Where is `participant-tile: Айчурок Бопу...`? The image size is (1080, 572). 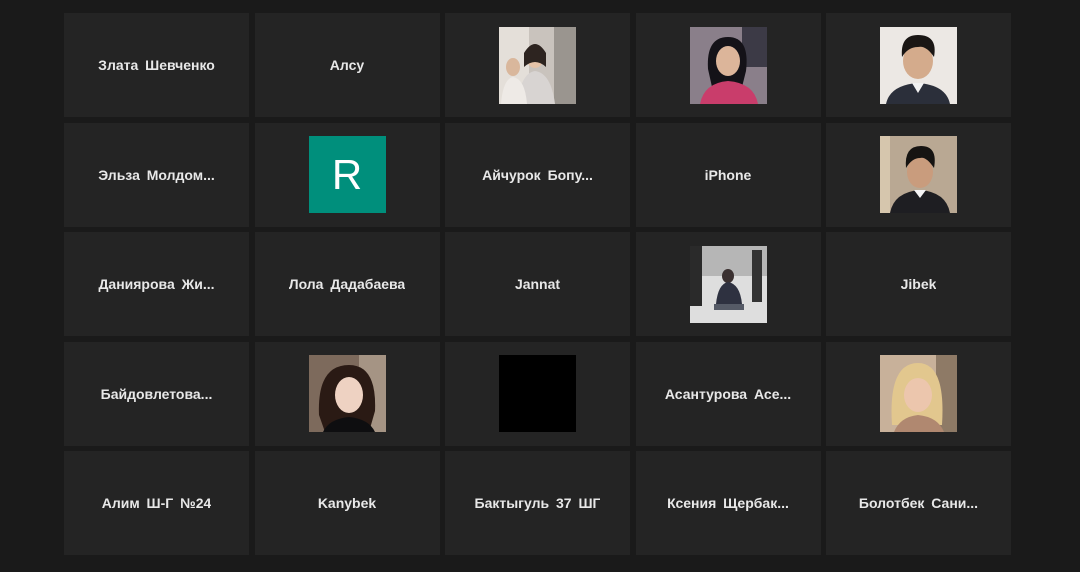 participant-tile: Айчурок Бопу... is located at coordinates (537, 174).